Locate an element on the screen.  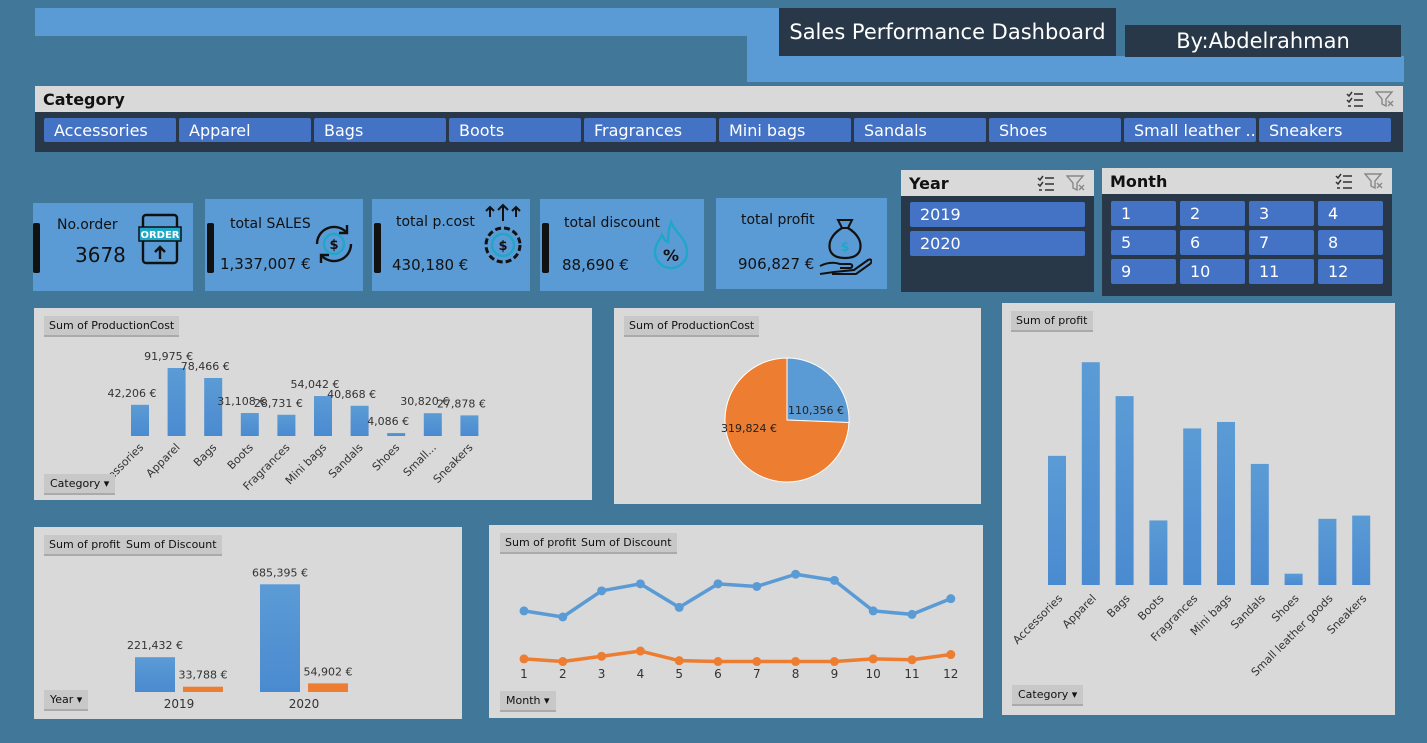
year-slicer-header: Year is located at coordinates (997, 183).